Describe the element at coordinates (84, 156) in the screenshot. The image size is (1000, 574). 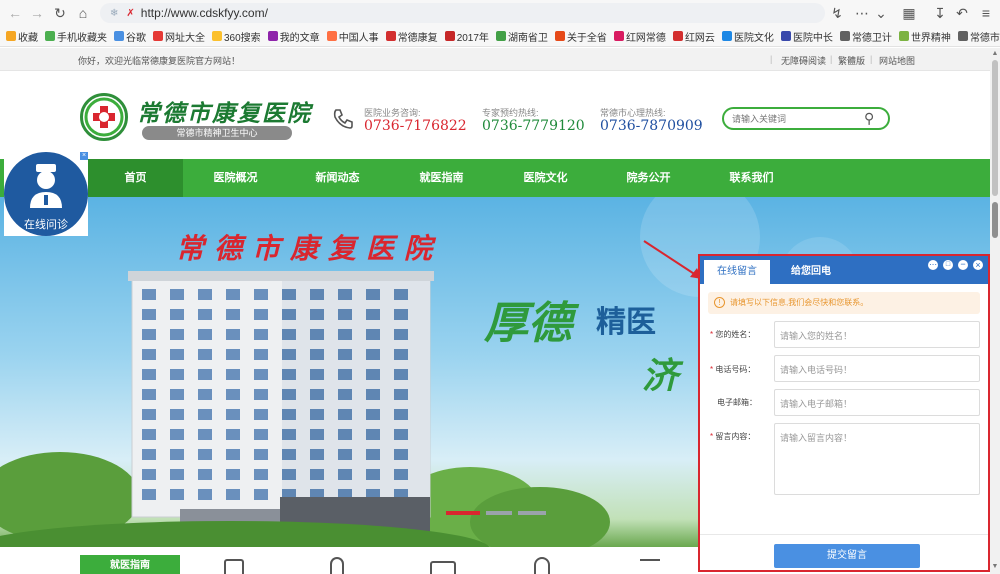
I see `close-float-icon: ×` at that location.